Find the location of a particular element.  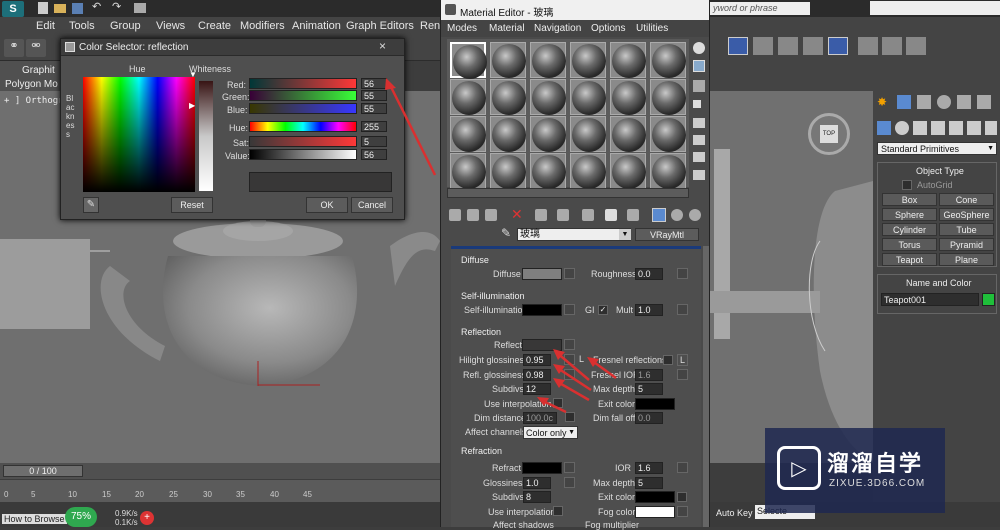

value-label: Value: is located at coordinates (237, 156).